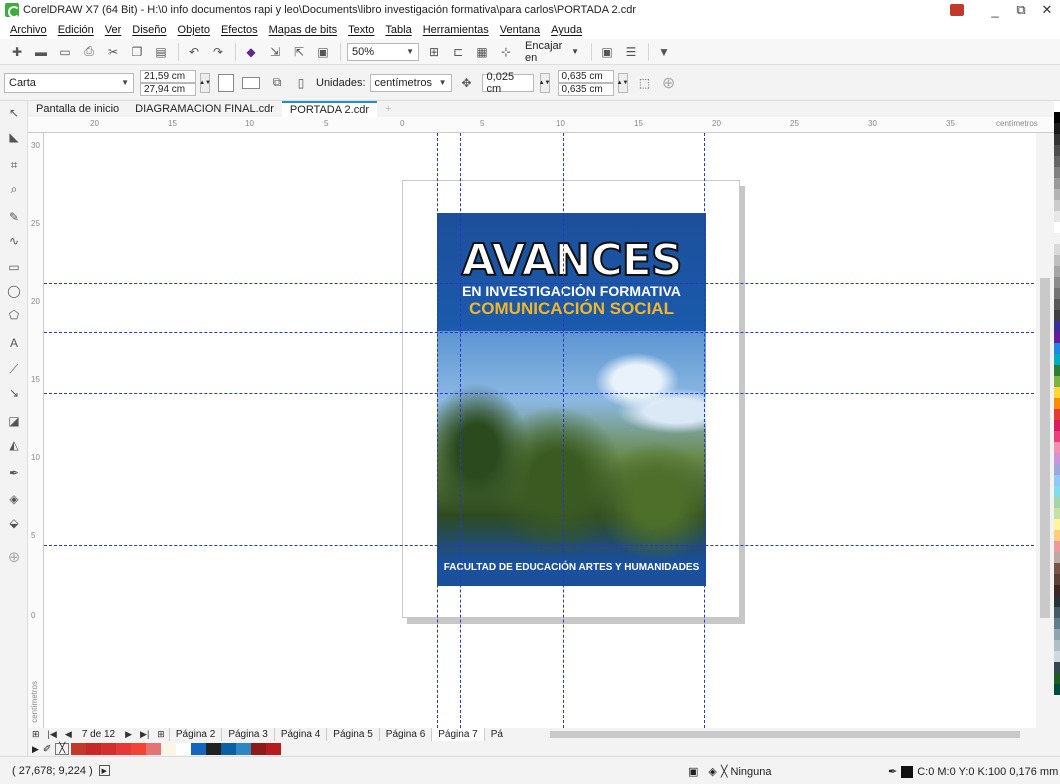 The width and height of the screenshot is (1060, 784). What do you see at coordinates (398, 30) in the screenshot?
I see `menu-tabla: Tabla` at bounding box center [398, 30].